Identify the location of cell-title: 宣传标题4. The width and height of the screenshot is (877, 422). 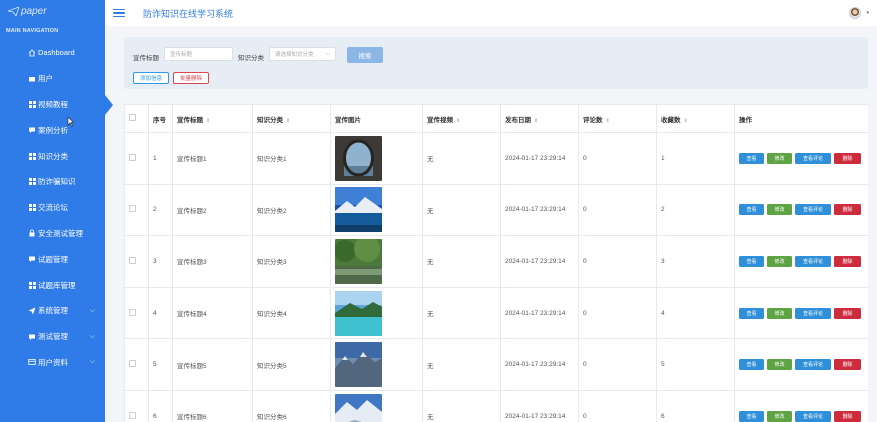
(212, 313).